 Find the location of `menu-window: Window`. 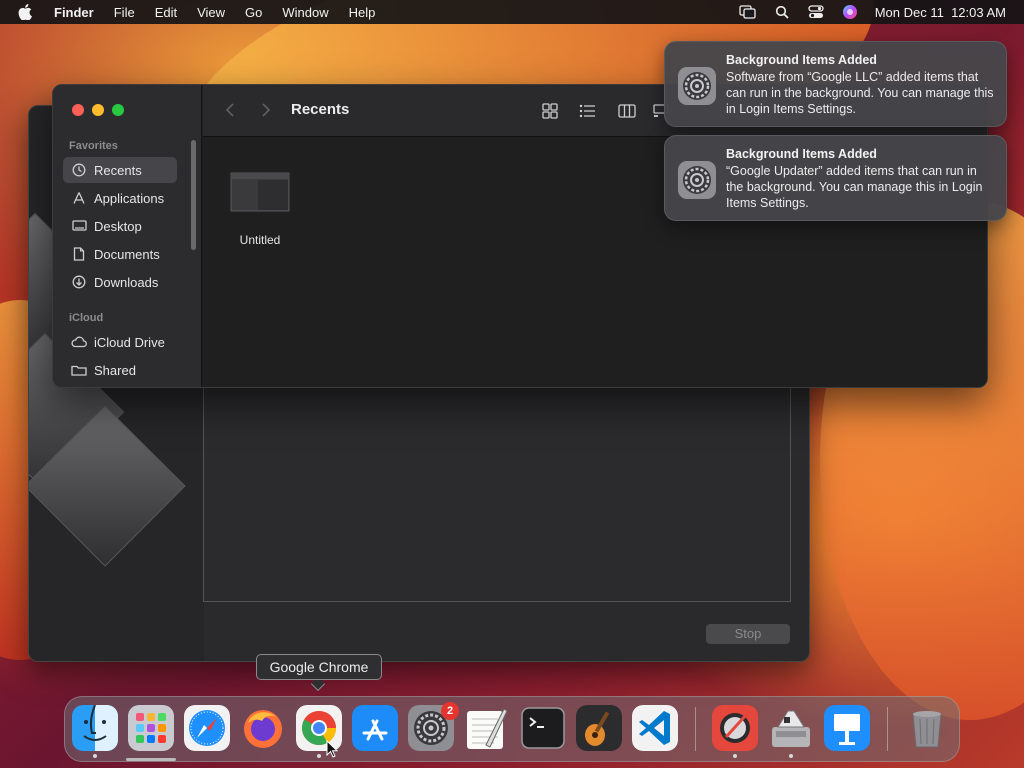

menu-window: Window is located at coordinates (305, 12).